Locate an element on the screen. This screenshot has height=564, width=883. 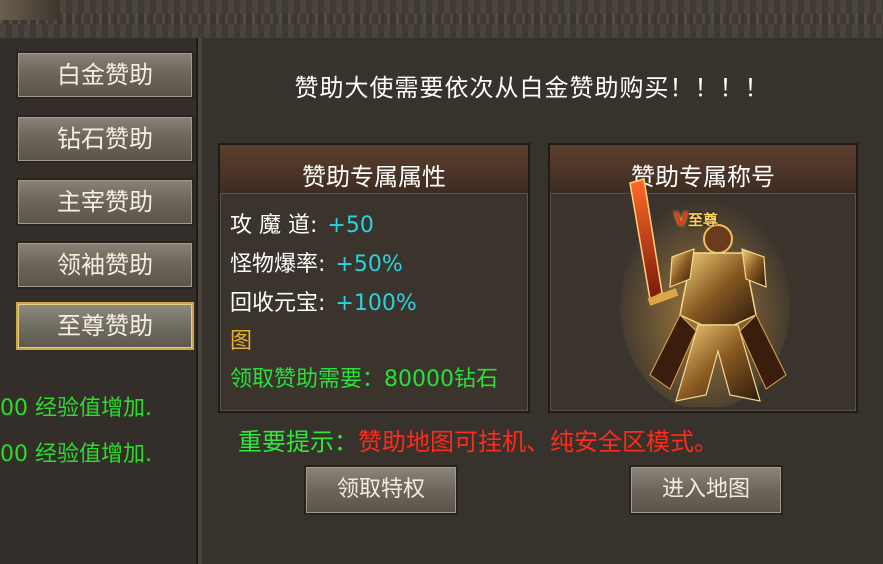
attr-label: 怪物爆率: is located at coordinates (278, 264).